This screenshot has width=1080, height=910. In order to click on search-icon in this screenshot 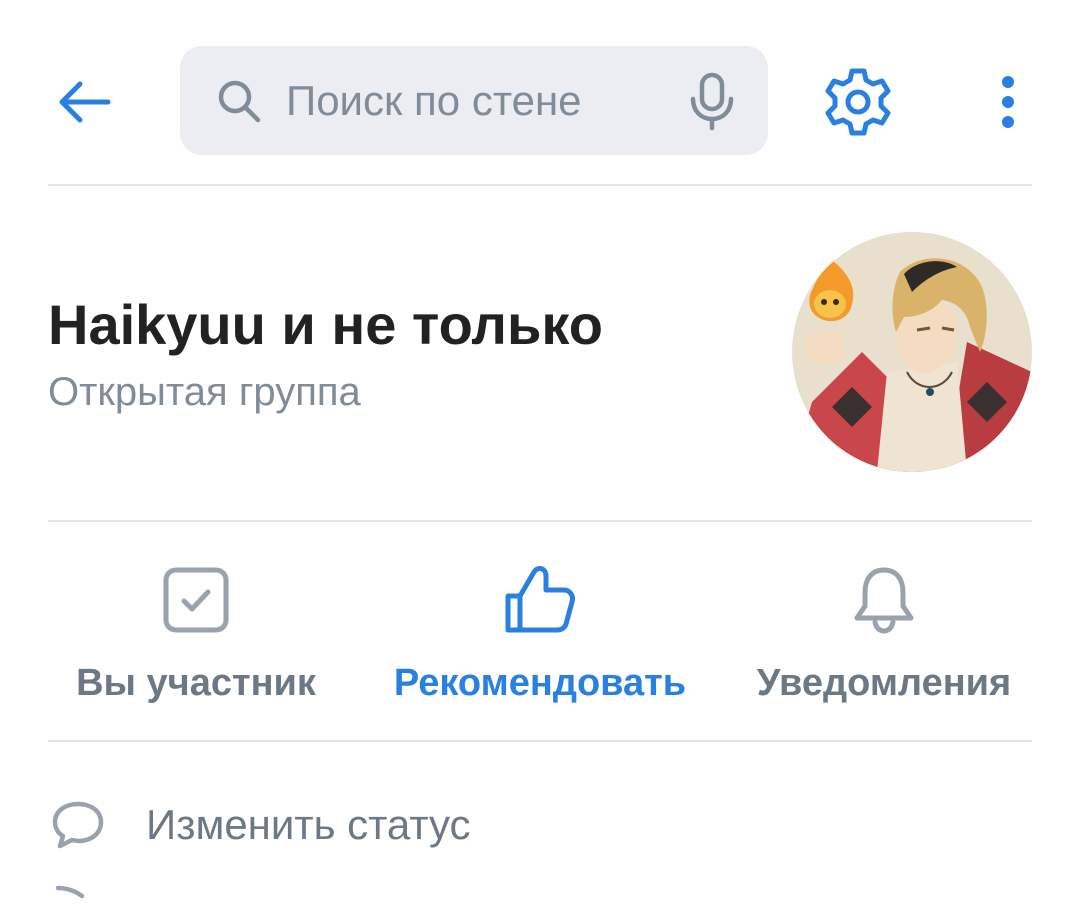, I will do `click(240, 101)`.